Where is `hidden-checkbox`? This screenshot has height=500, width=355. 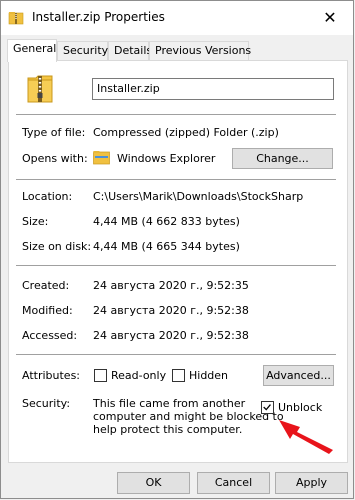 hidden-checkbox is located at coordinates (178, 375).